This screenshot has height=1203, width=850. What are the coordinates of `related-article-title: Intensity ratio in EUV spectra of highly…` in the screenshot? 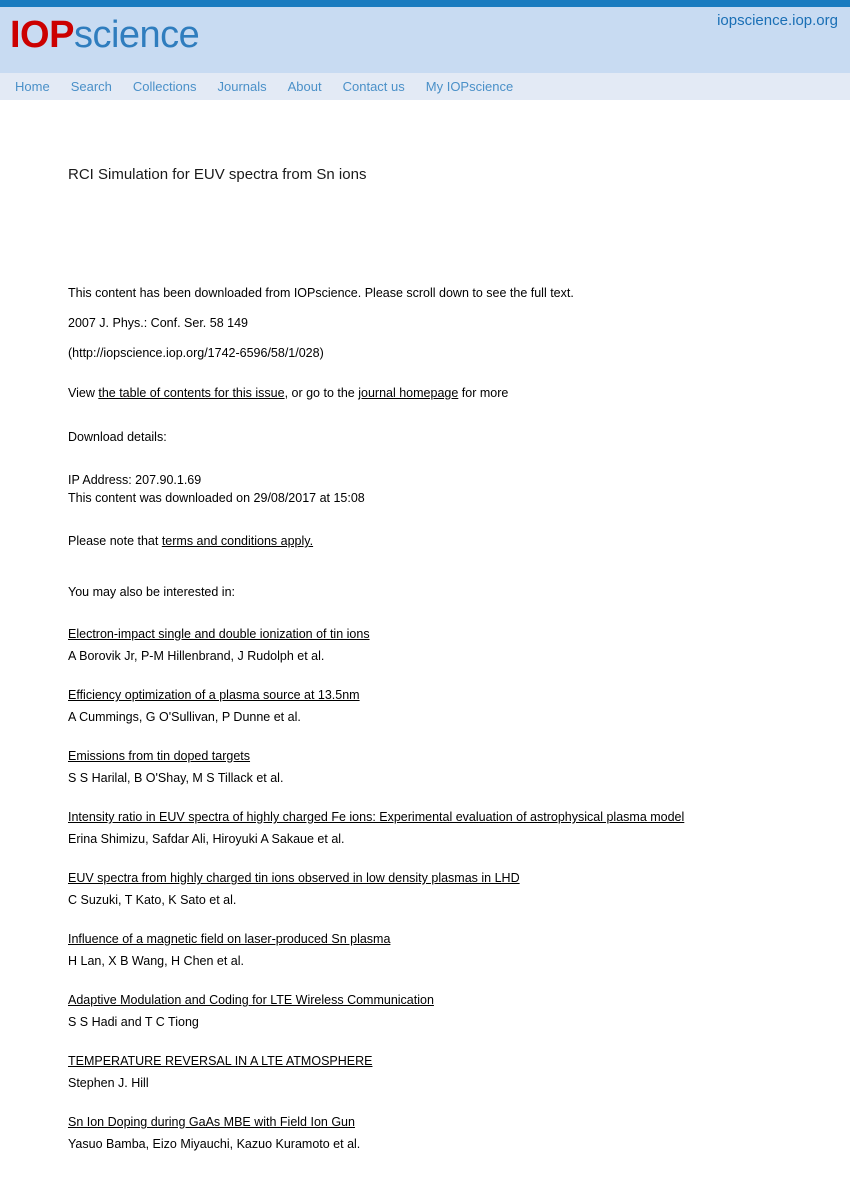 It's located at (376, 817).